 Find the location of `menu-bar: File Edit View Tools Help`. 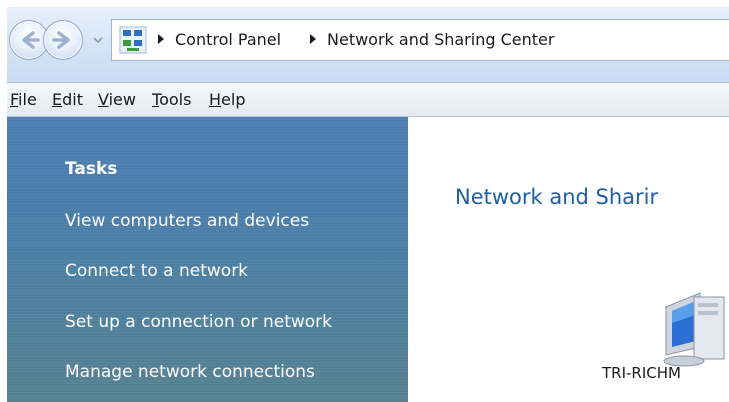

menu-bar: File Edit View Tools Help is located at coordinates (368, 100).